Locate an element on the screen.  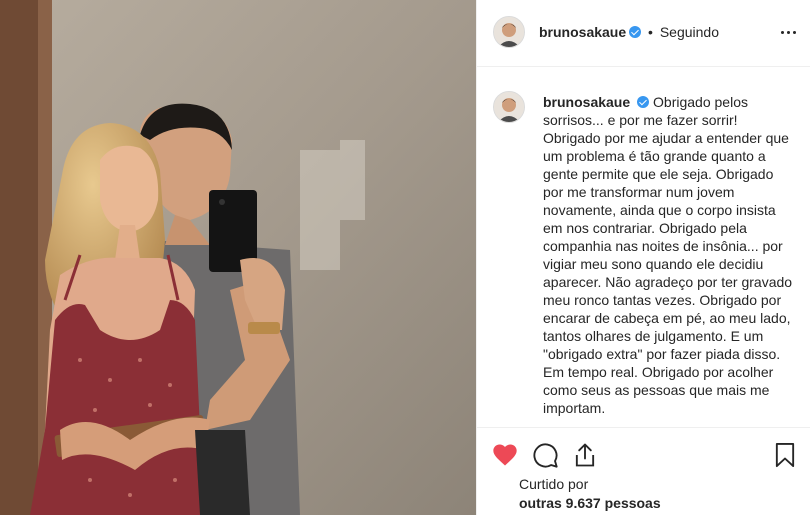
share-icon is located at coordinates (585, 455).